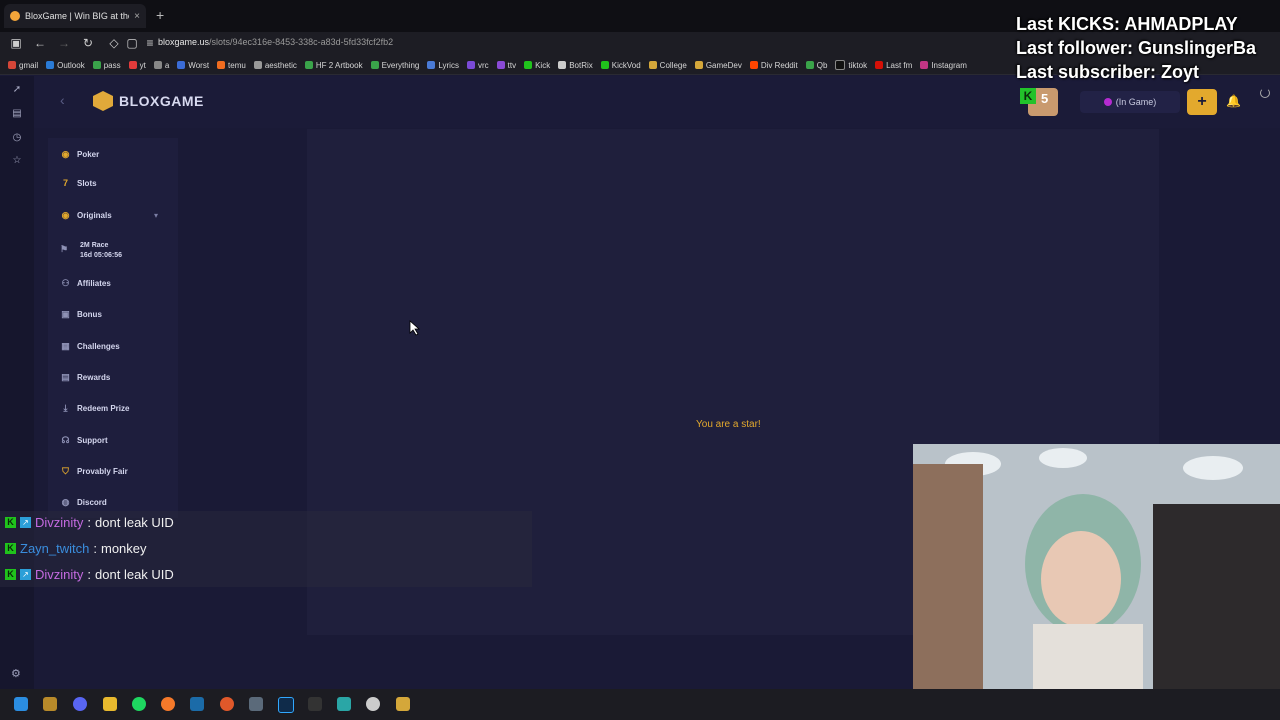  Describe the element at coordinates (17, 114) in the screenshot. I see `wallet-icon: ▤` at that location.